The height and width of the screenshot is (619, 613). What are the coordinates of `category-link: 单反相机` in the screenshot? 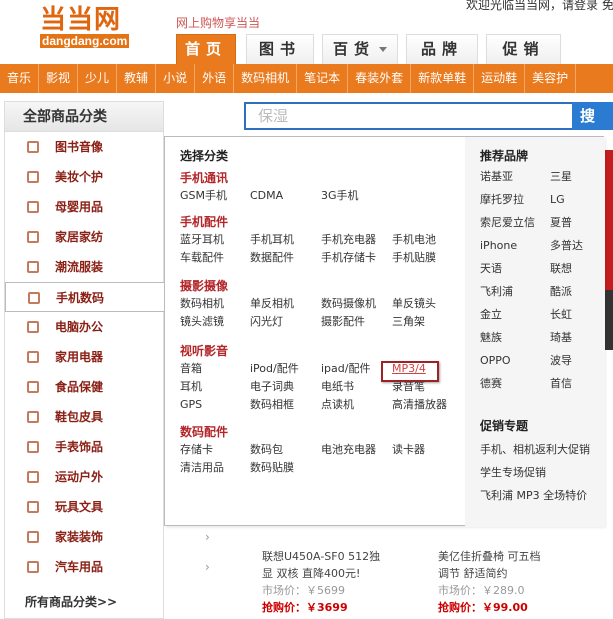 It's located at (272, 304).